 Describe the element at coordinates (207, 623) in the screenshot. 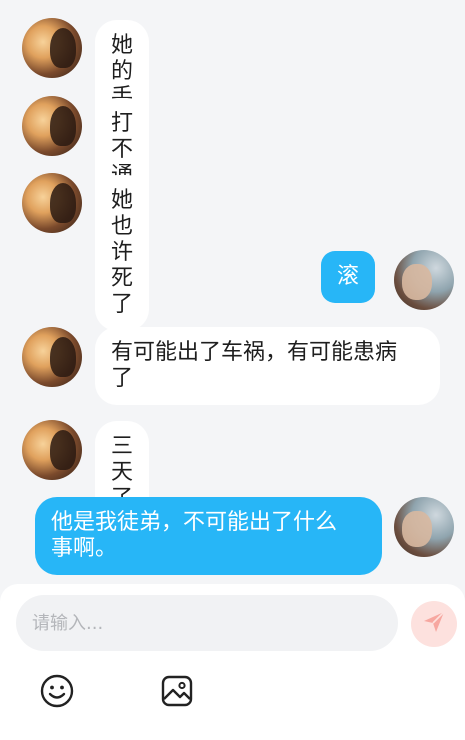

I see `message-input` at that location.